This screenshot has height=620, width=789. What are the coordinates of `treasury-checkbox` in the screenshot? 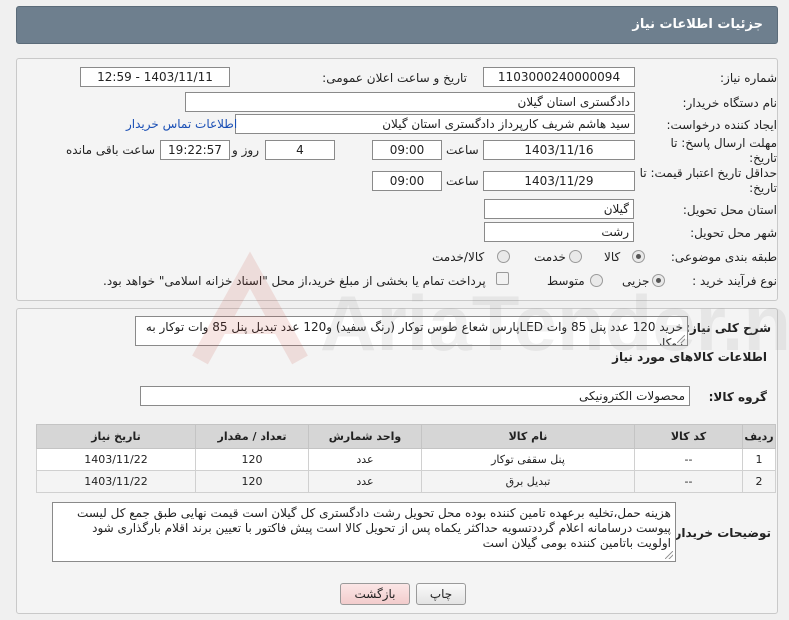 It's located at (502, 278).